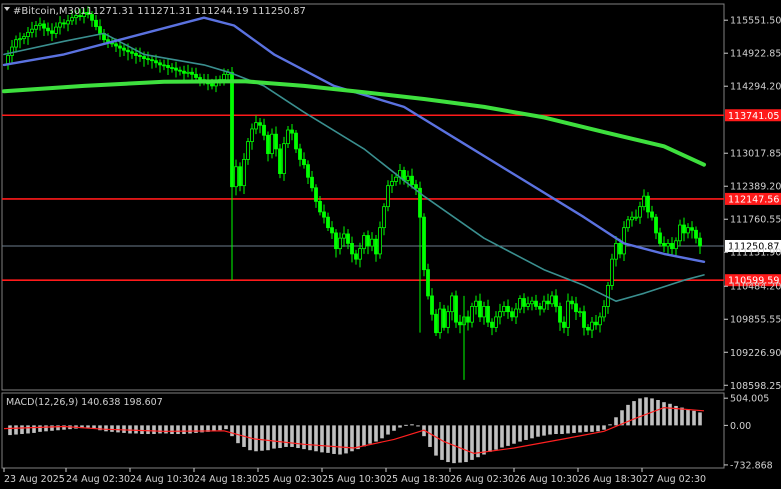  I want to click on price-tick-label: 111131.90, so click(755, 253).